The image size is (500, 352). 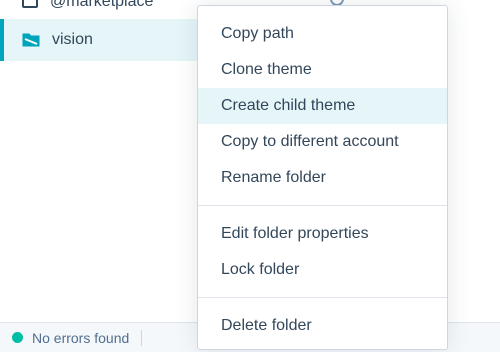 I want to click on menu-item-delete-folder: Delete folder, so click(x=322, y=326).